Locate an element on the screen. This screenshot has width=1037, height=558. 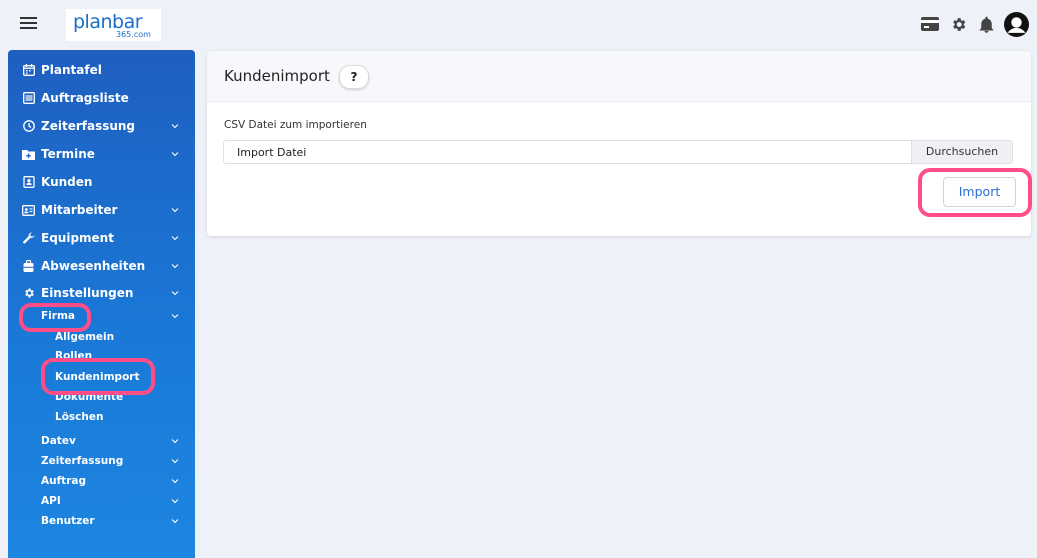
csv-file-input: Import Datei Durchsuchen is located at coordinates (618, 152).